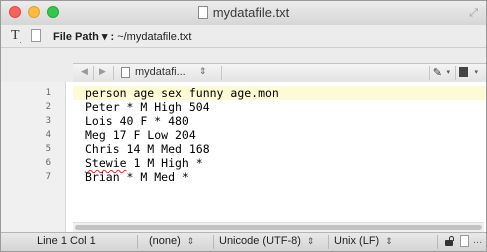  Describe the element at coordinates (48, 107) in the screenshot. I see `line-number: 2` at that location.